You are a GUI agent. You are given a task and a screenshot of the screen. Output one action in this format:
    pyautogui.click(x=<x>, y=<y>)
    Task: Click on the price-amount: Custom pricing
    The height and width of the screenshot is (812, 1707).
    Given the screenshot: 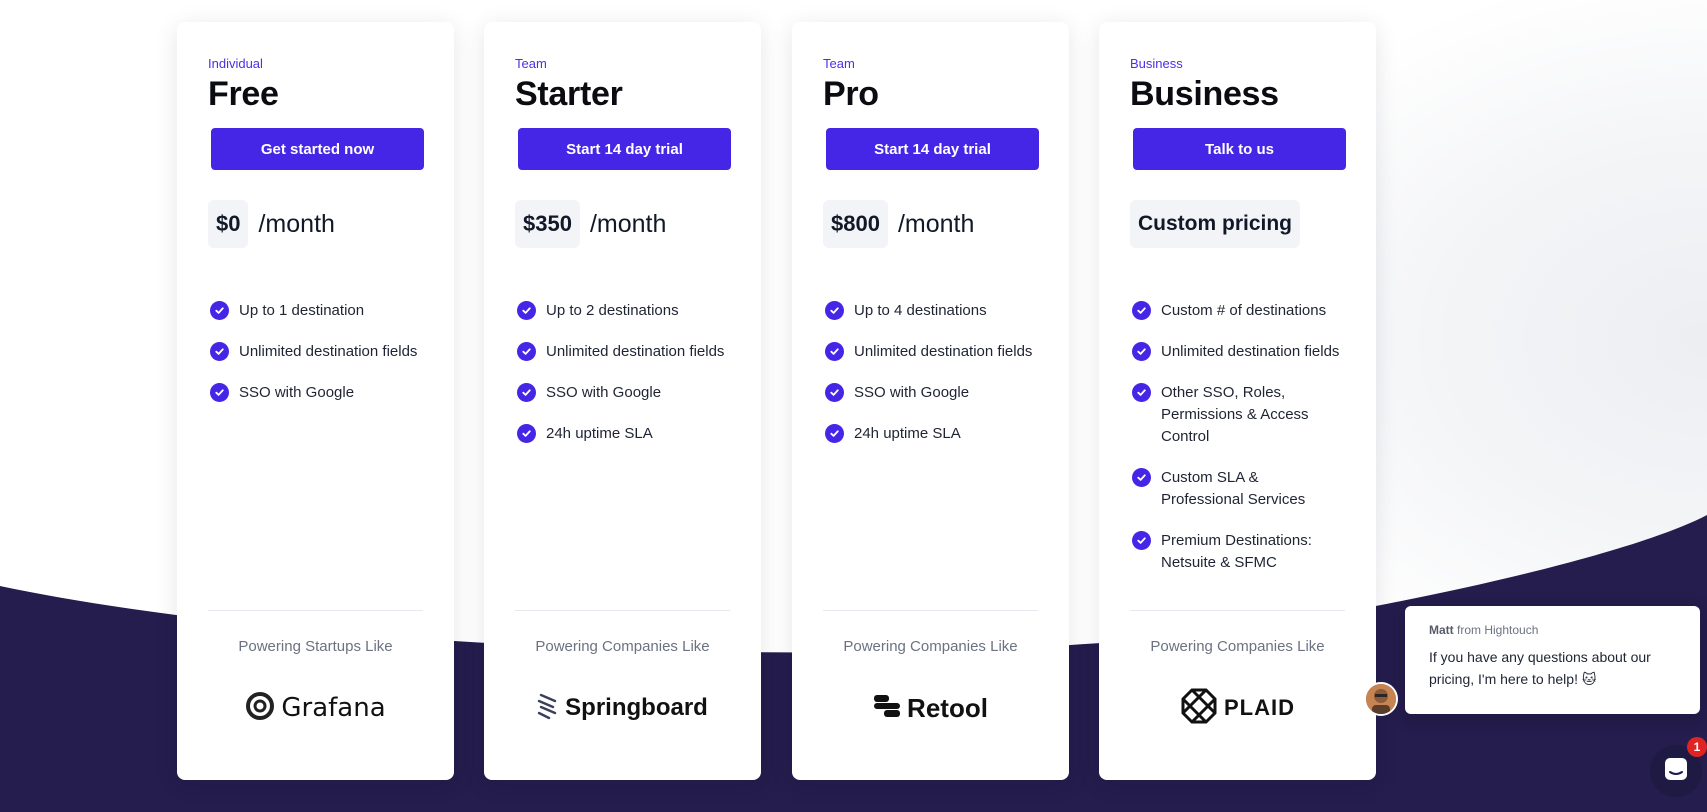 What is the action you would take?
    pyautogui.click(x=1215, y=224)
    